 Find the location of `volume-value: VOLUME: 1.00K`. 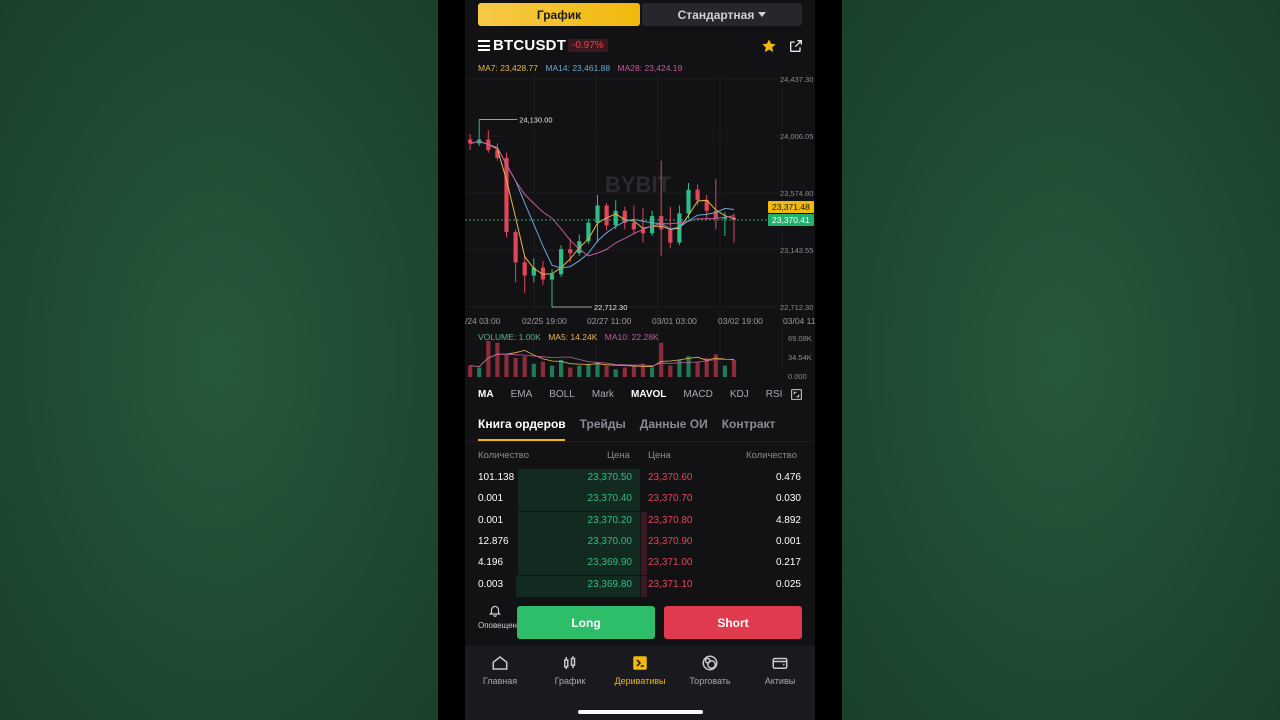

volume-value: VOLUME: 1.00K is located at coordinates (509, 337).